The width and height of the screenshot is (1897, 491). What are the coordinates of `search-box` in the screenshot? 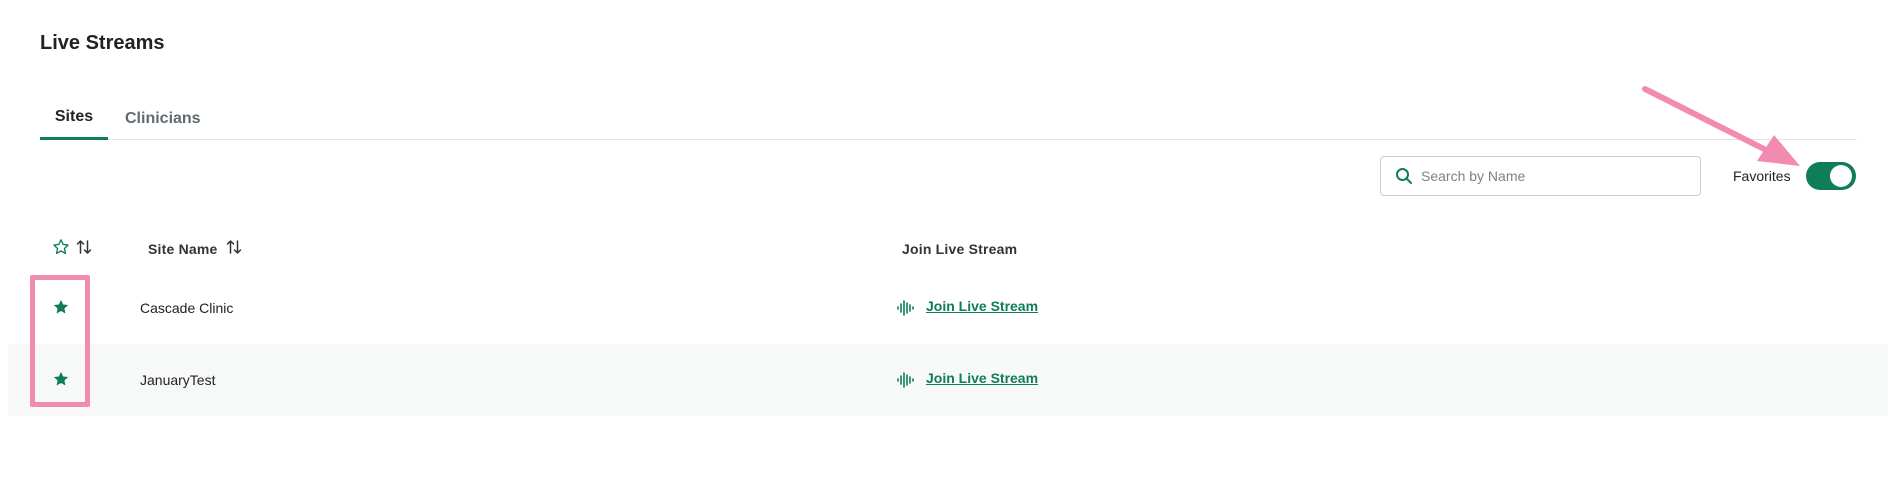 It's located at (1540, 176).